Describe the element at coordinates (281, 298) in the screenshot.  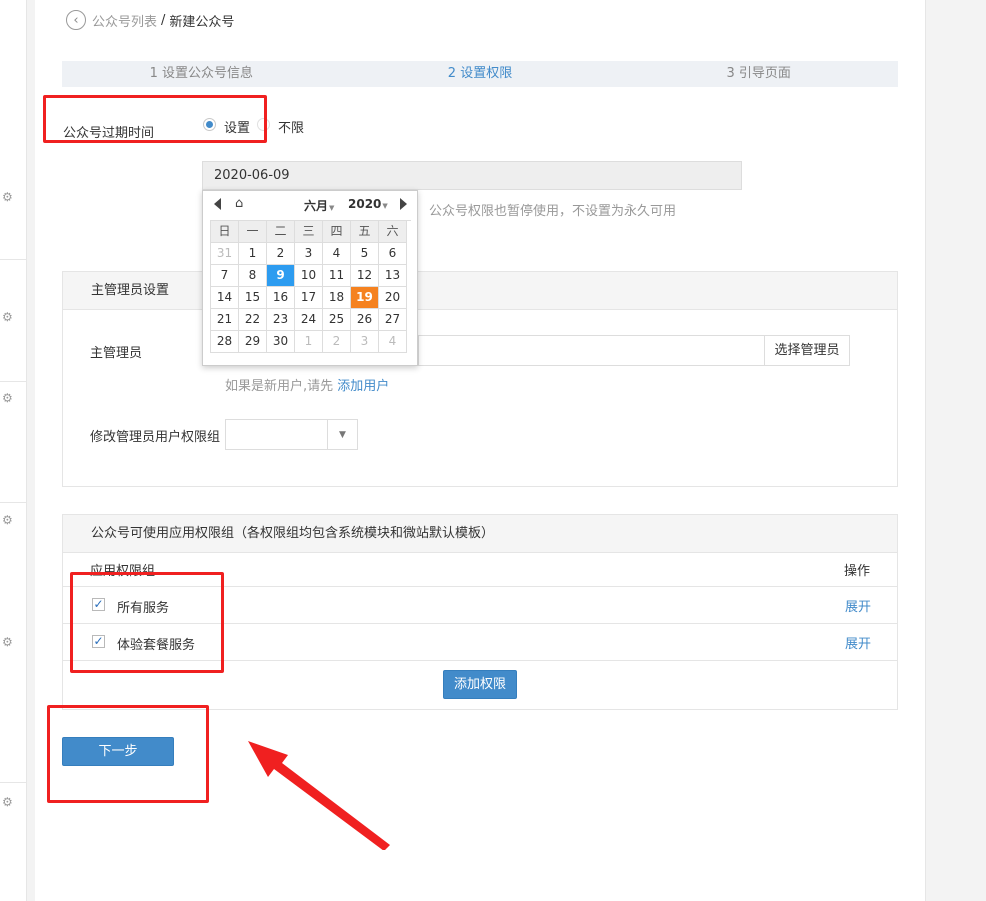
I see `calendar-day: 16` at that location.